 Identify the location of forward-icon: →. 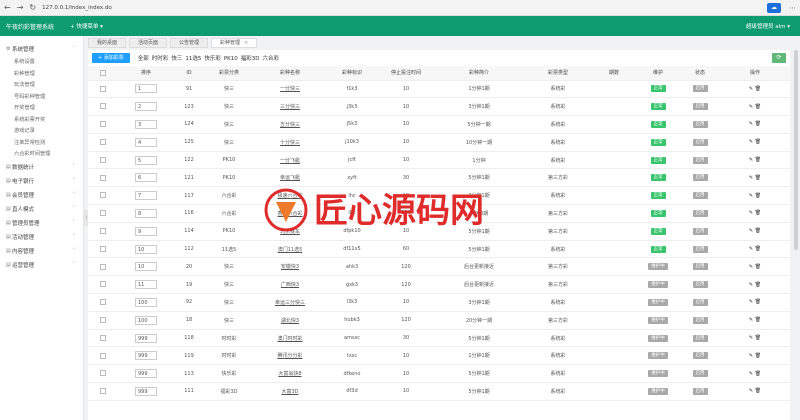
(20, 8).